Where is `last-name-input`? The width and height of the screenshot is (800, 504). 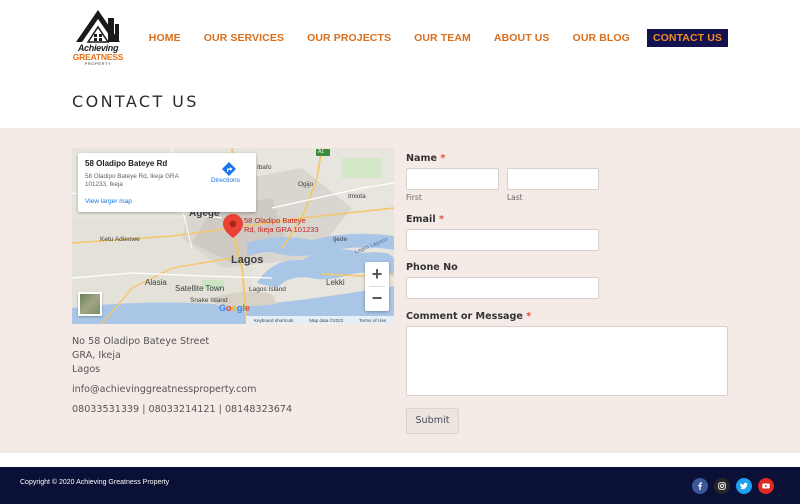
last-name-input is located at coordinates (553, 179).